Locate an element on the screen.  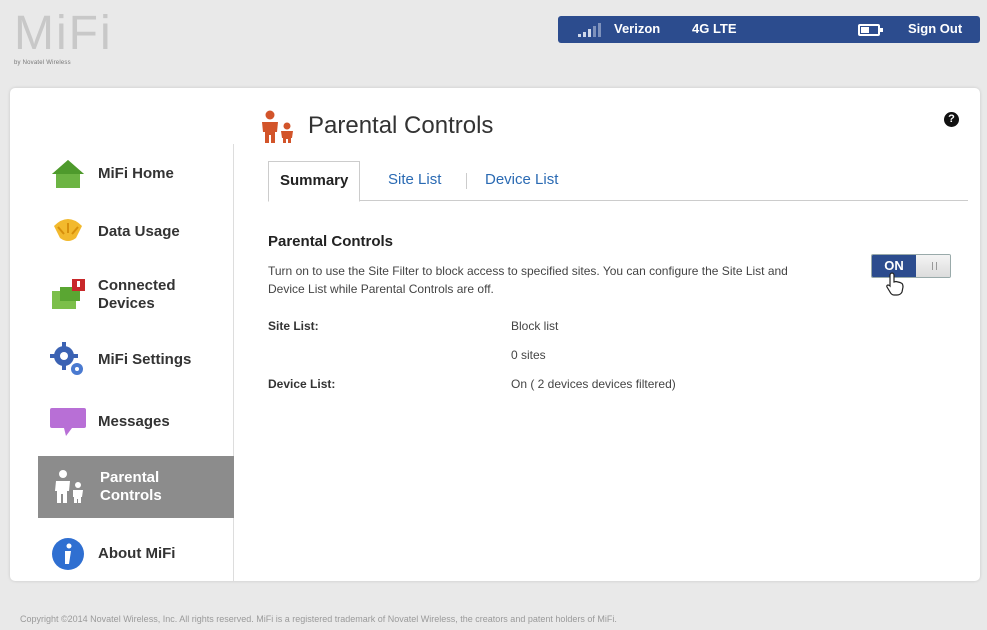
tab-summary: Summary is located at coordinates (314, 181).